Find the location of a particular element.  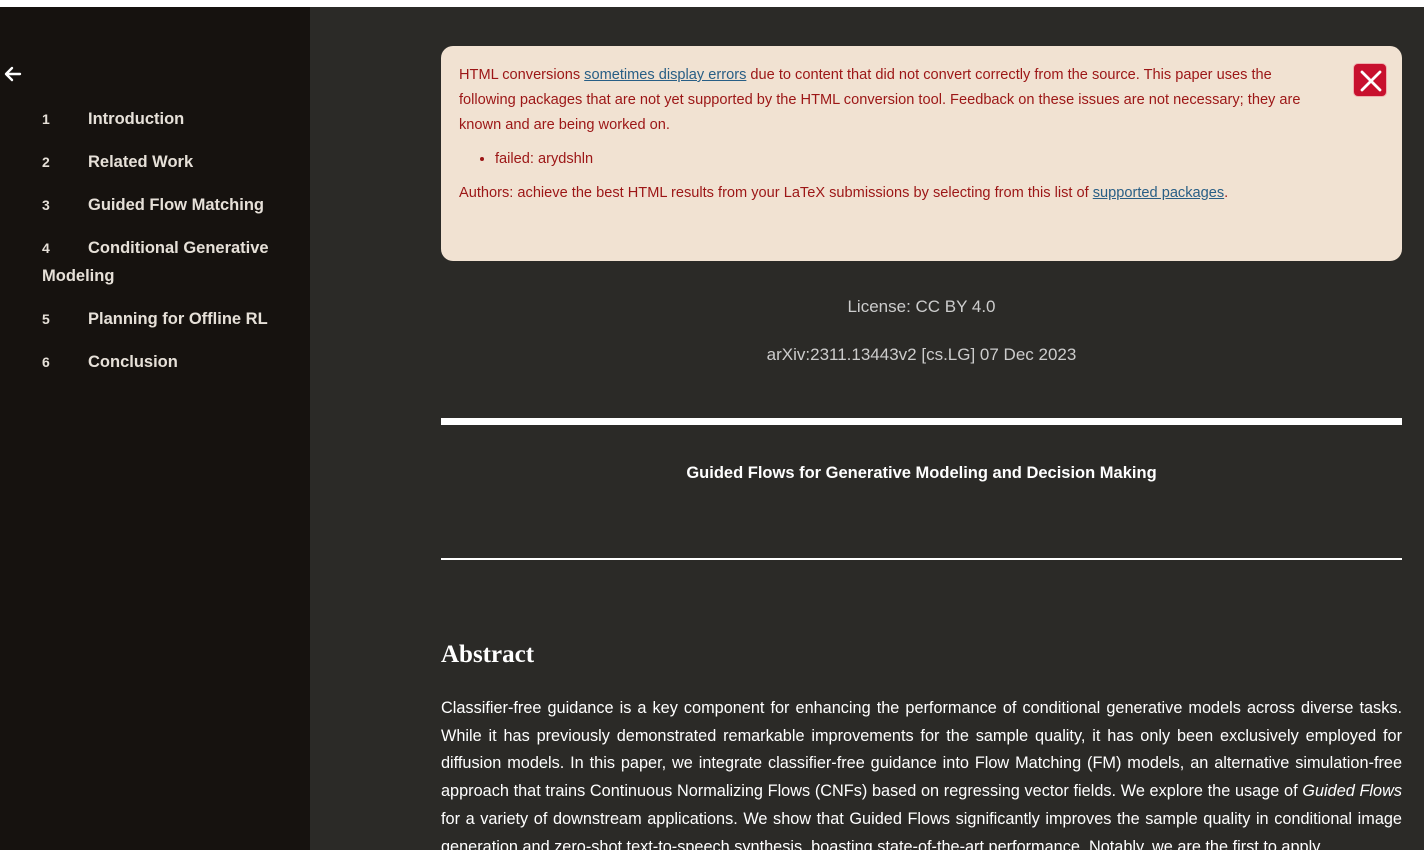

authors-text-end: . is located at coordinates (1226, 193).